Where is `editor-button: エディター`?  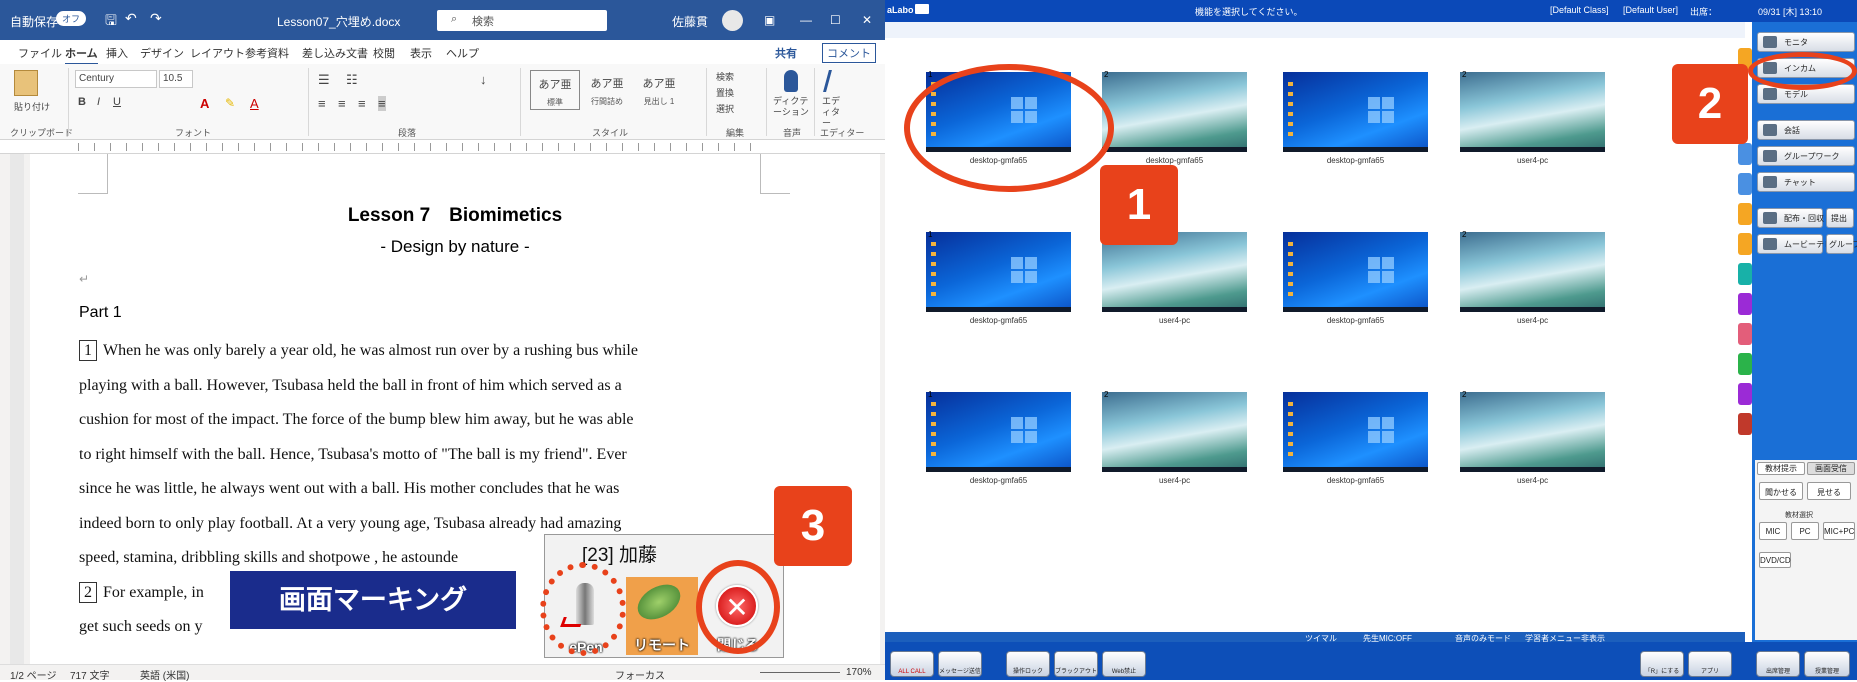
editor-button: エディター is located at coordinates (835, 112).